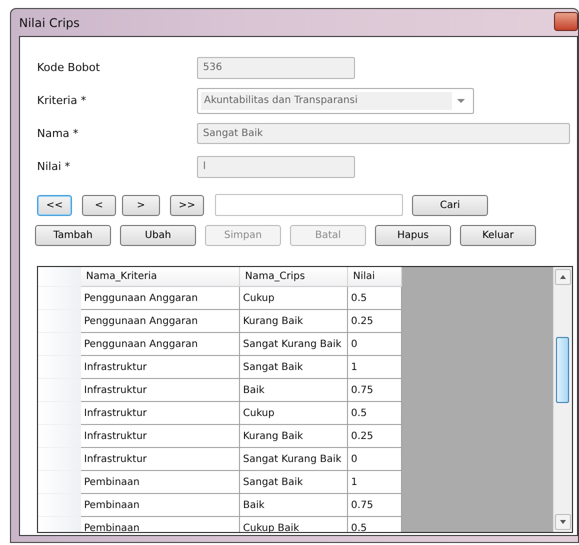  I want to click on column-header: Nilai, so click(375, 277).